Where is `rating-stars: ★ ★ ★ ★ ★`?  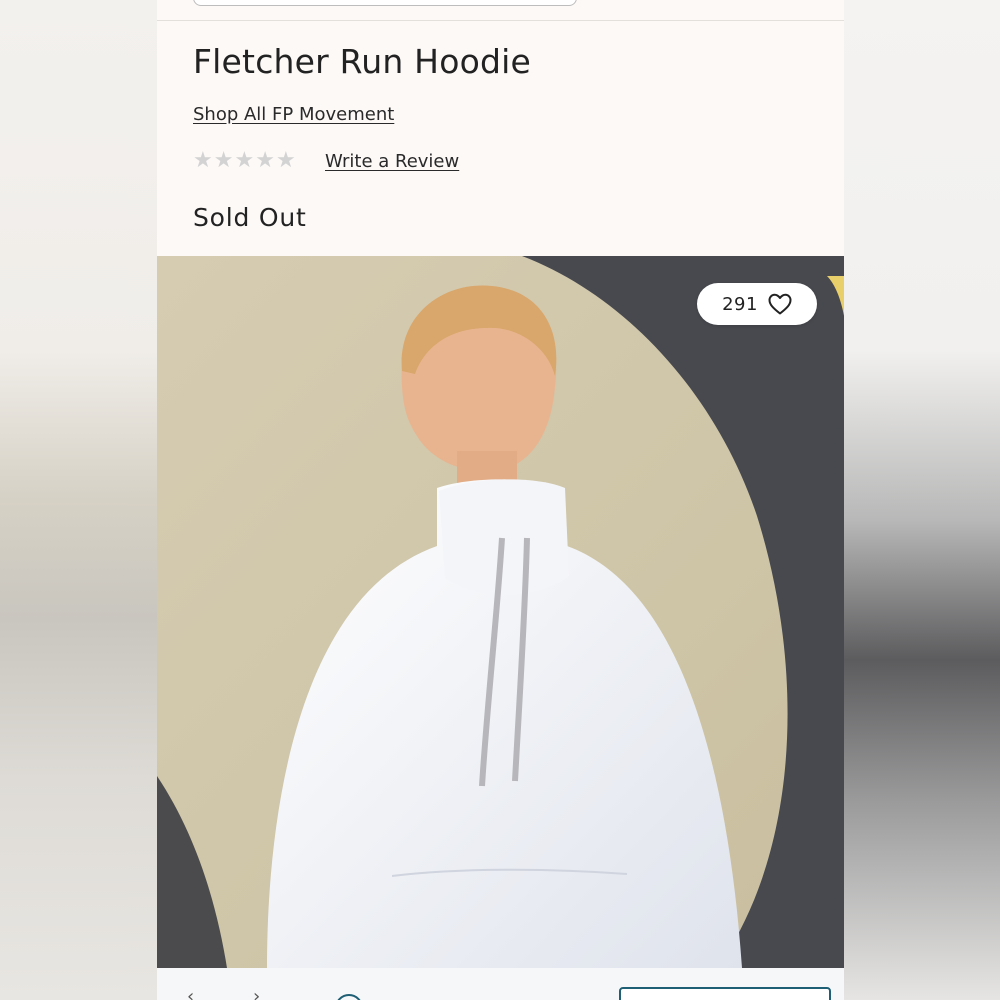
rating-stars: ★ ★ ★ ★ ★ is located at coordinates (244, 161).